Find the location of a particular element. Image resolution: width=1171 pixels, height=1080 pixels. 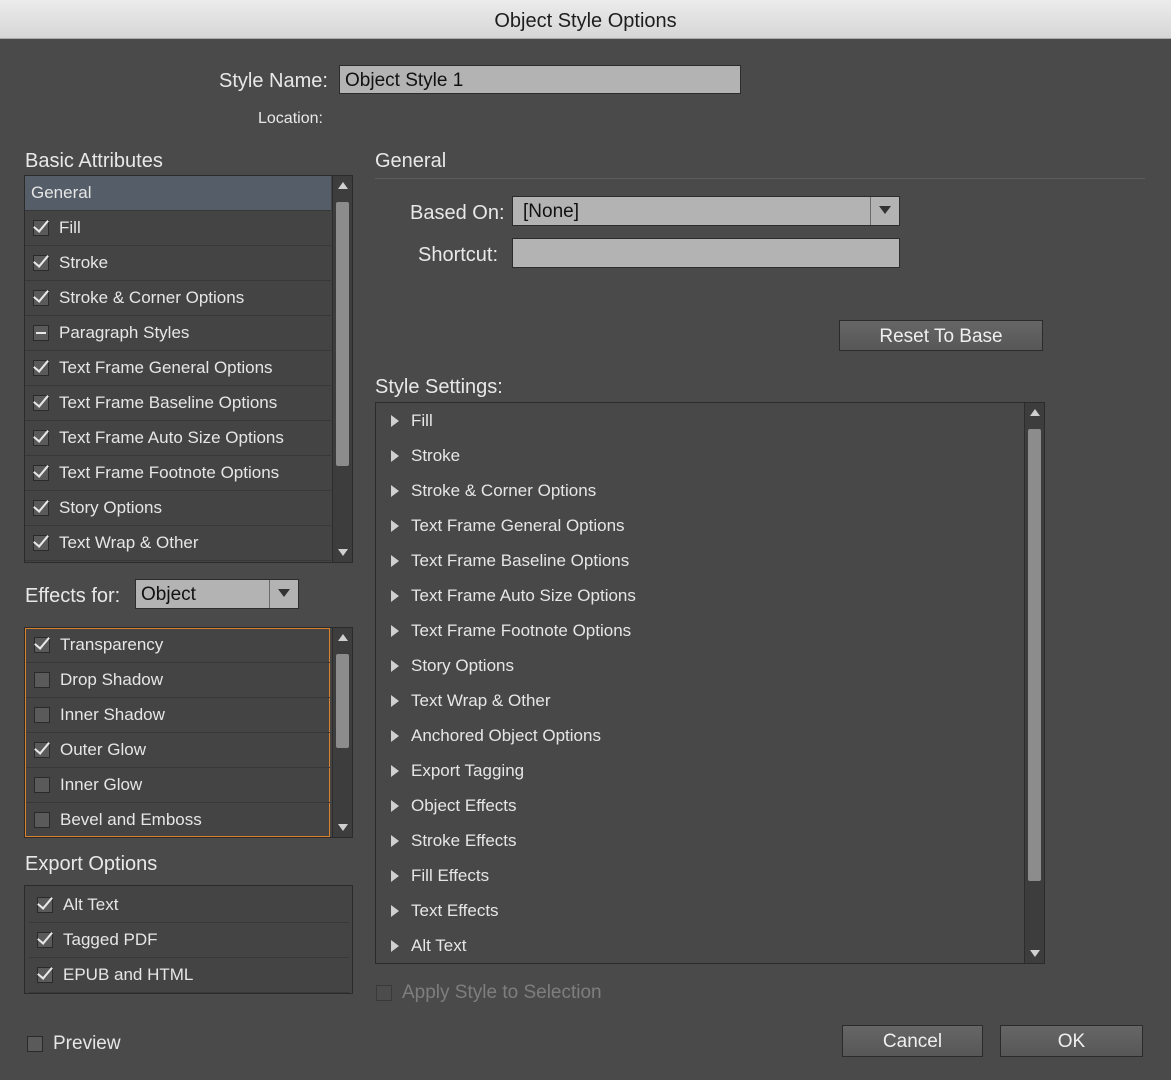

export-option-row: EPUB and HTML is located at coordinates (189, 975).